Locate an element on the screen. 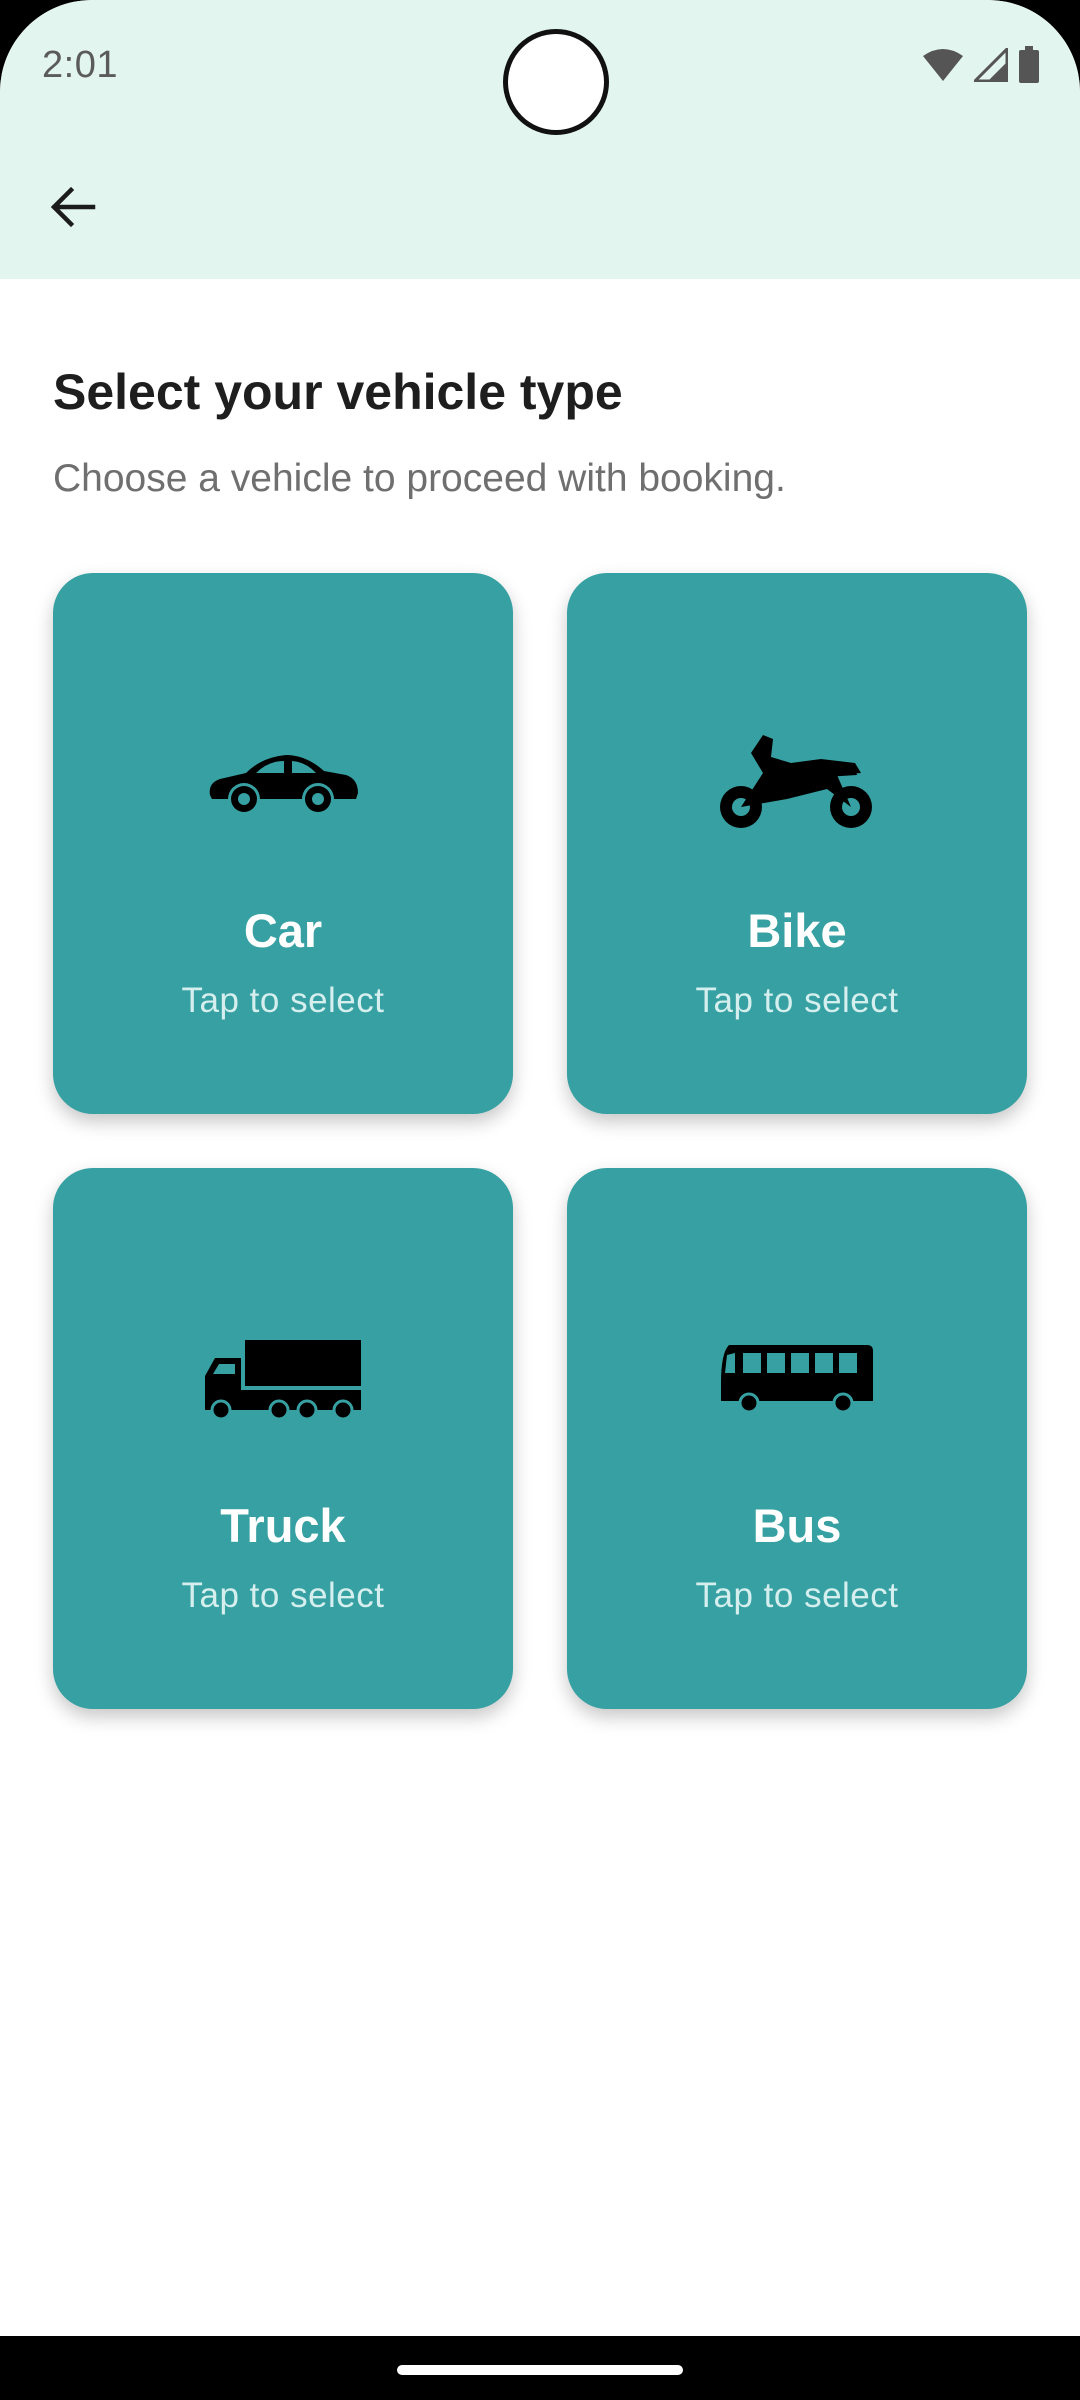 This screenshot has width=1080, height=2400. wifi-icon is located at coordinates (943, 65).